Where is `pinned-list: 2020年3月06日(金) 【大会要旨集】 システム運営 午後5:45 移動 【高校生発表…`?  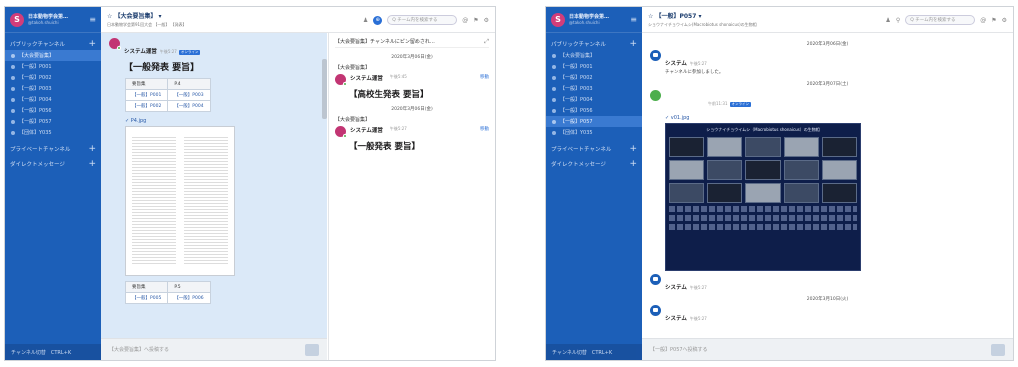 pinned-list: 2020年3月06日(金) 【大会要旨集】 システム運営 午後5:45 移動 【高校生発表… is located at coordinates (412, 103).